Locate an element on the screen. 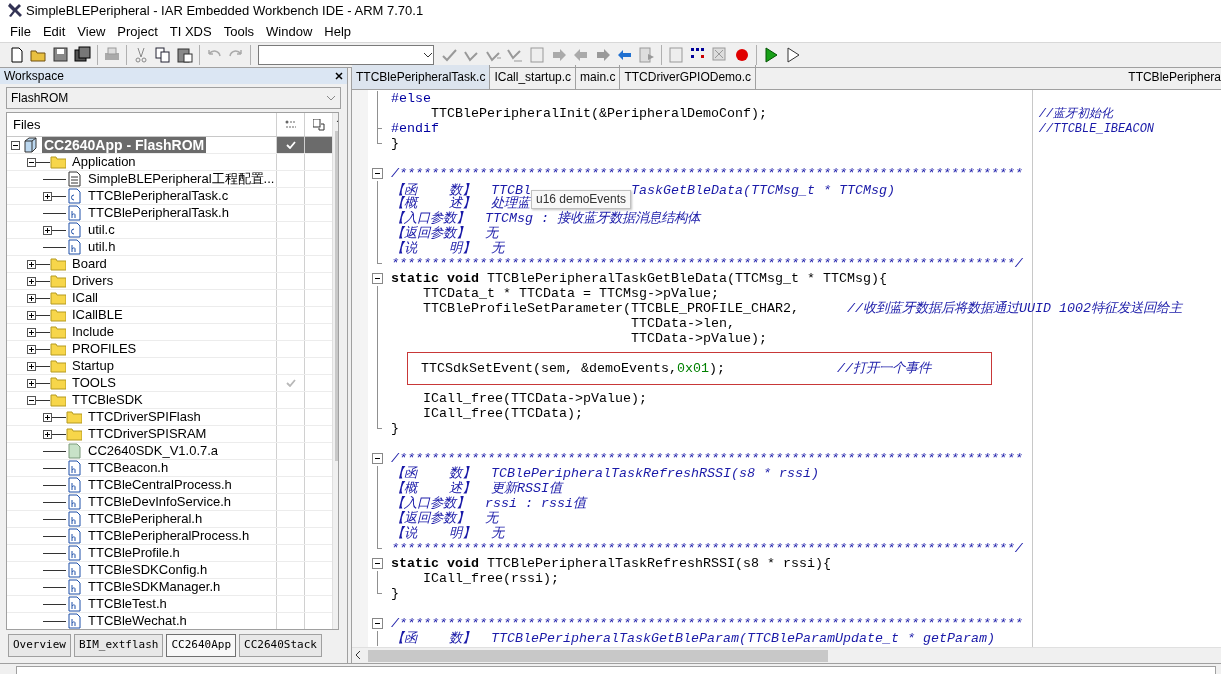  file-tab: main.c is located at coordinates (598, 77).